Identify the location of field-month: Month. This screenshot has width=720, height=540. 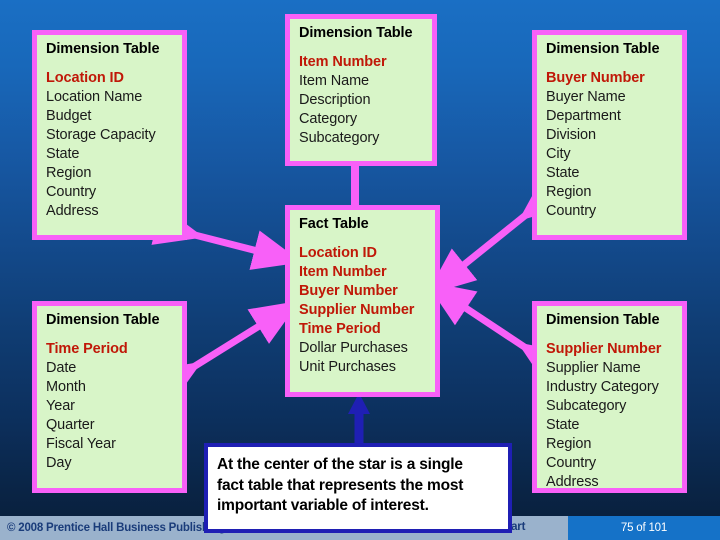
(66, 387).